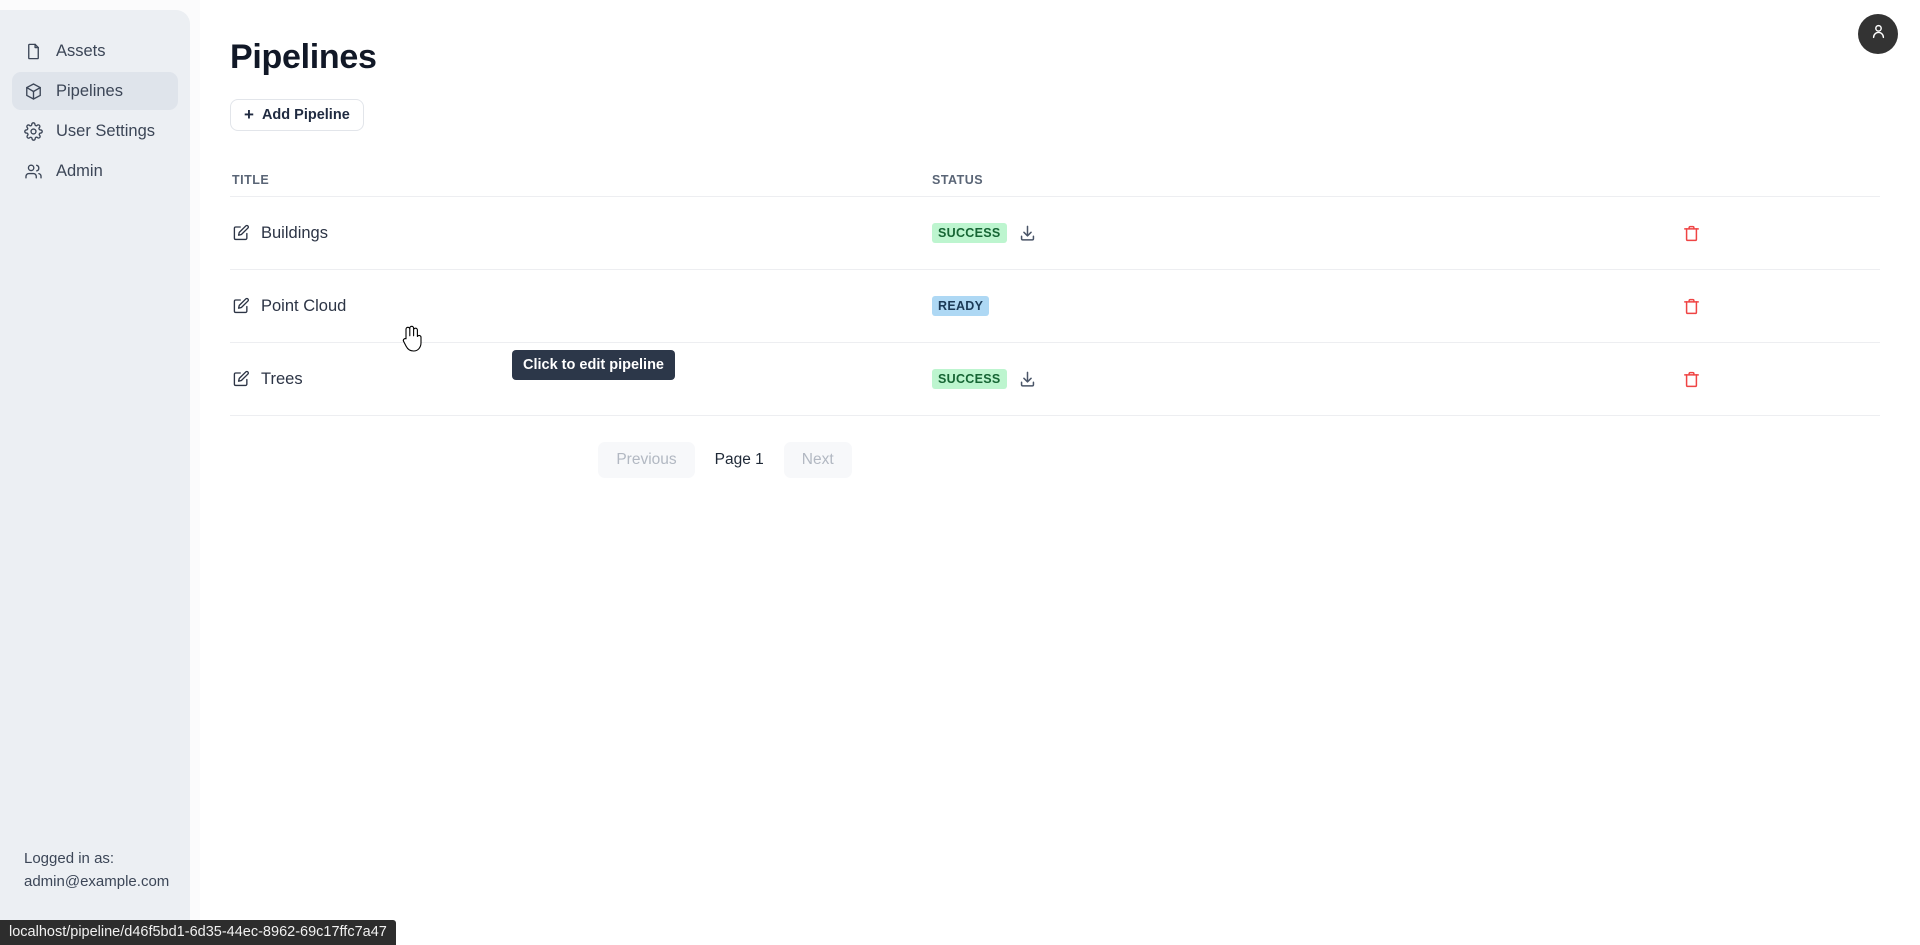 The height and width of the screenshot is (945, 1920). I want to click on user-icon, so click(1878, 34).